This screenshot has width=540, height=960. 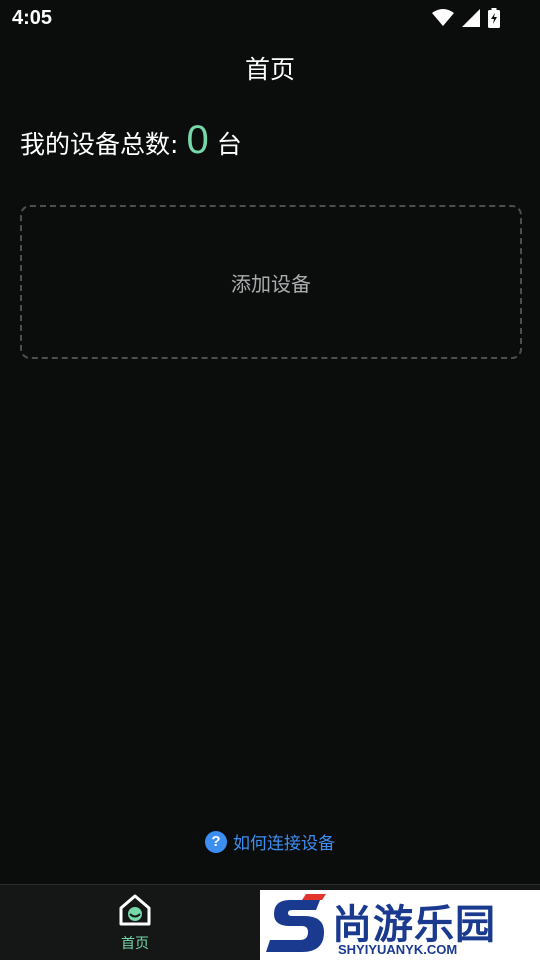 I want to click on battery-charging-icon, so click(x=494, y=18).